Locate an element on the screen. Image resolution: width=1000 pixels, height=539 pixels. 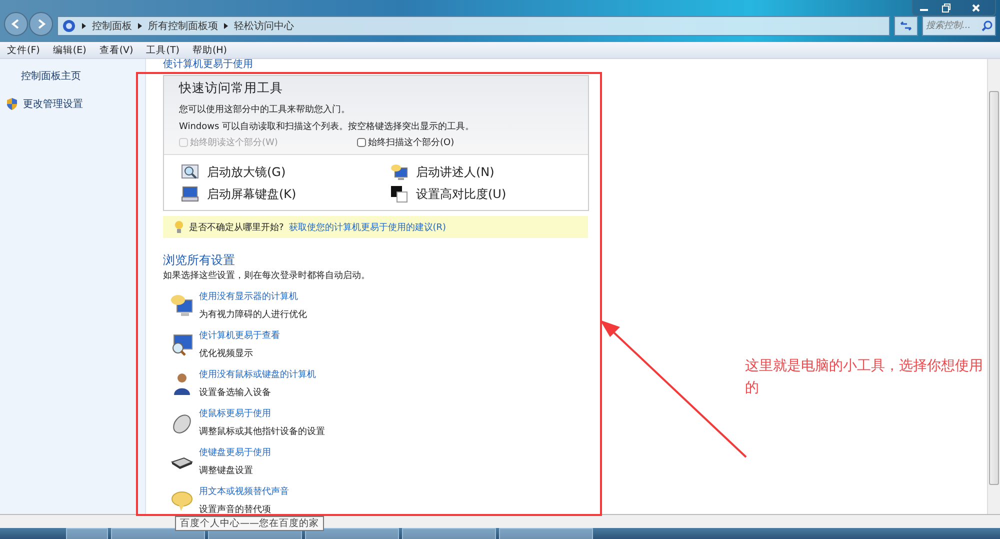
menu-item: 帮助(H) is located at coordinates (210, 50).